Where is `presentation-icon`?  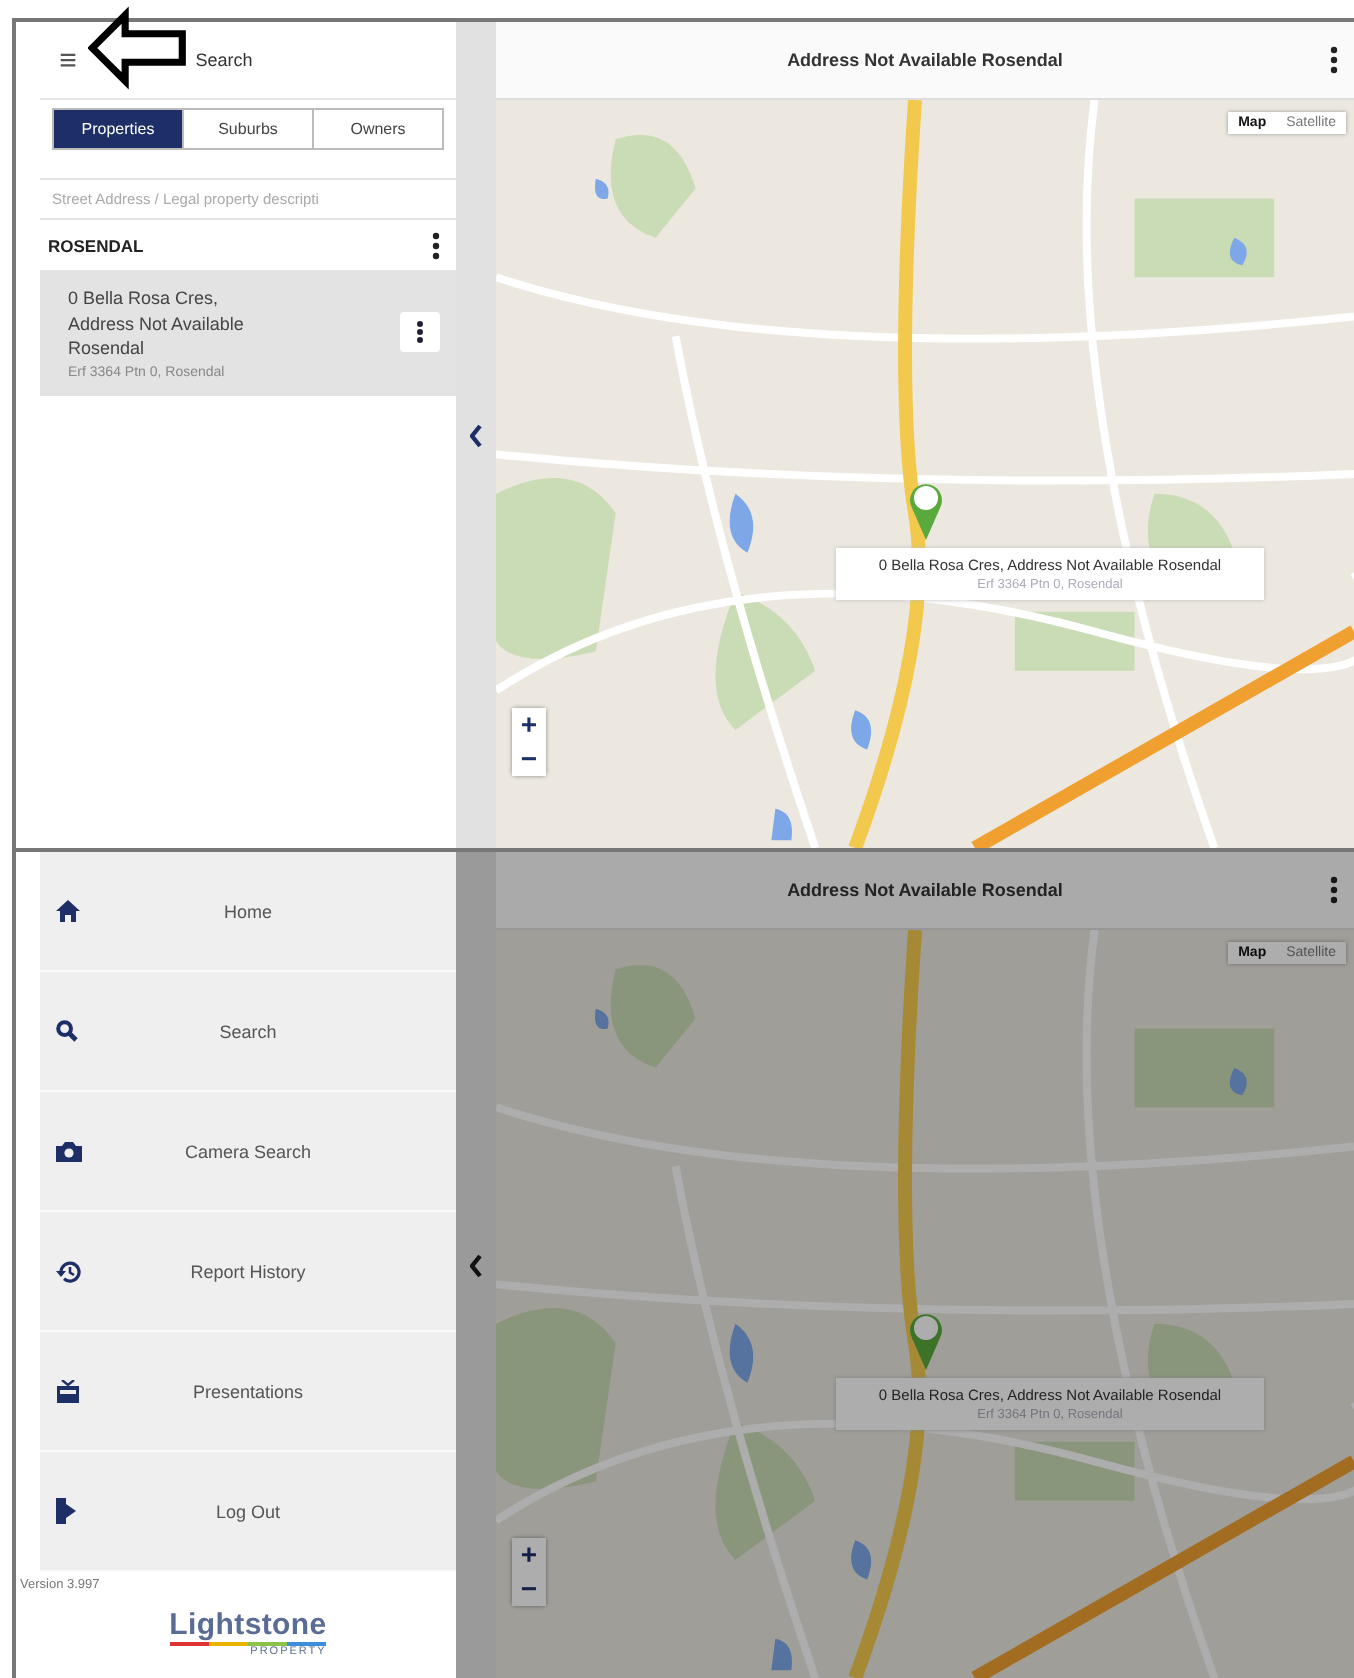 presentation-icon is located at coordinates (68, 1391).